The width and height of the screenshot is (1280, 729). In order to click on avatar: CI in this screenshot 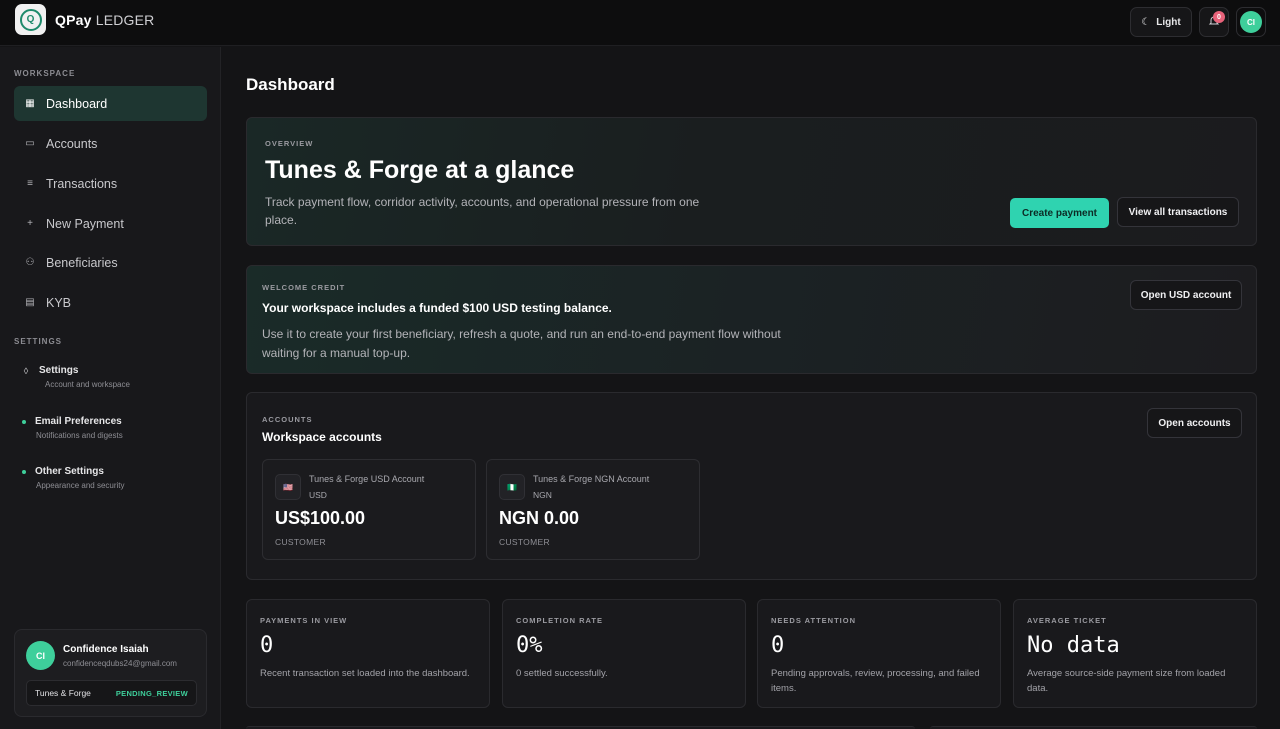, I will do `click(40, 655)`.